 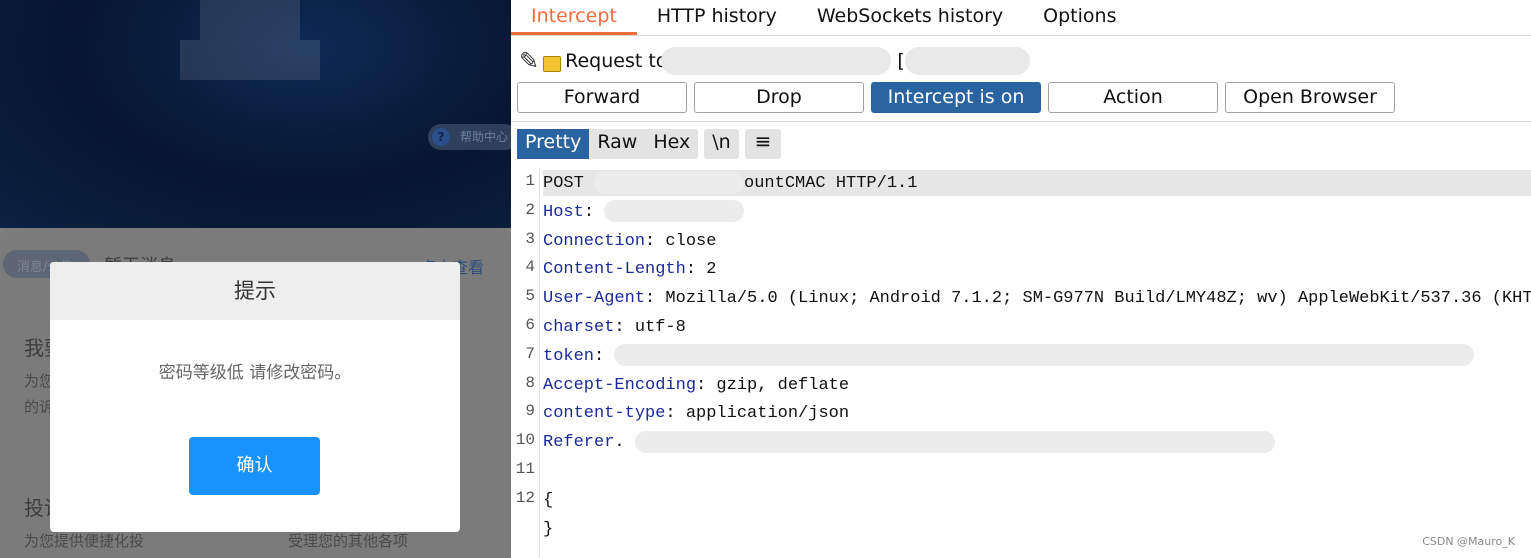 I want to click on forward-button: Forward, so click(x=602, y=97).